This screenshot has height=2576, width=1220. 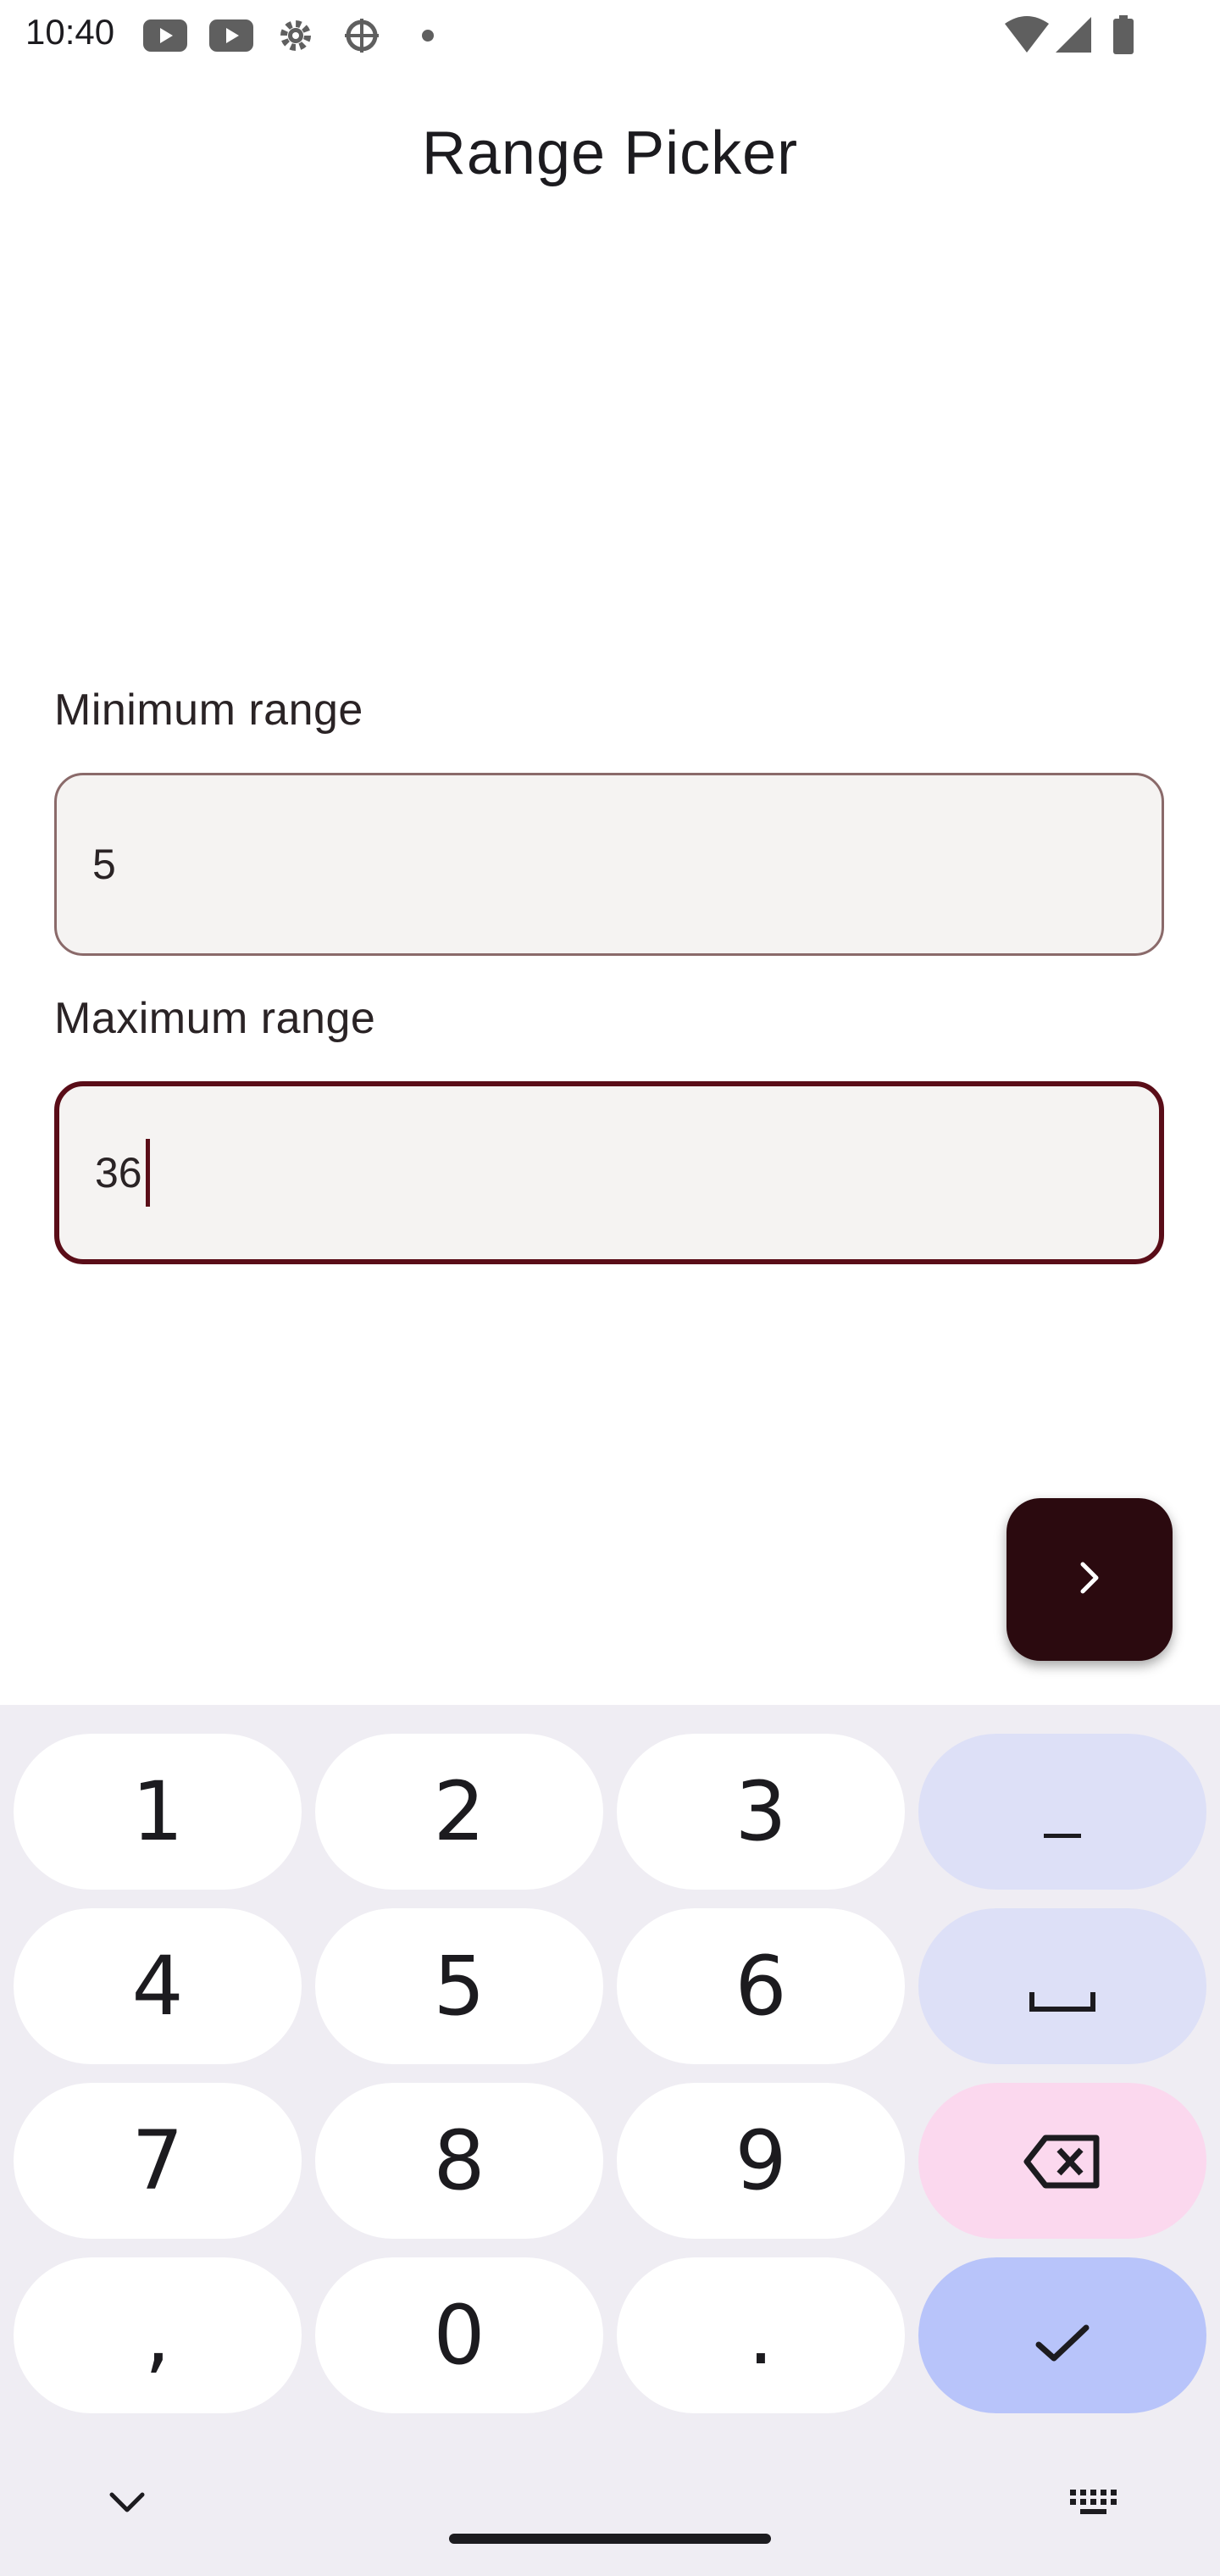 What do you see at coordinates (459, 1986) in the screenshot?
I see `key-5: 5` at bounding box center [459, 1986].